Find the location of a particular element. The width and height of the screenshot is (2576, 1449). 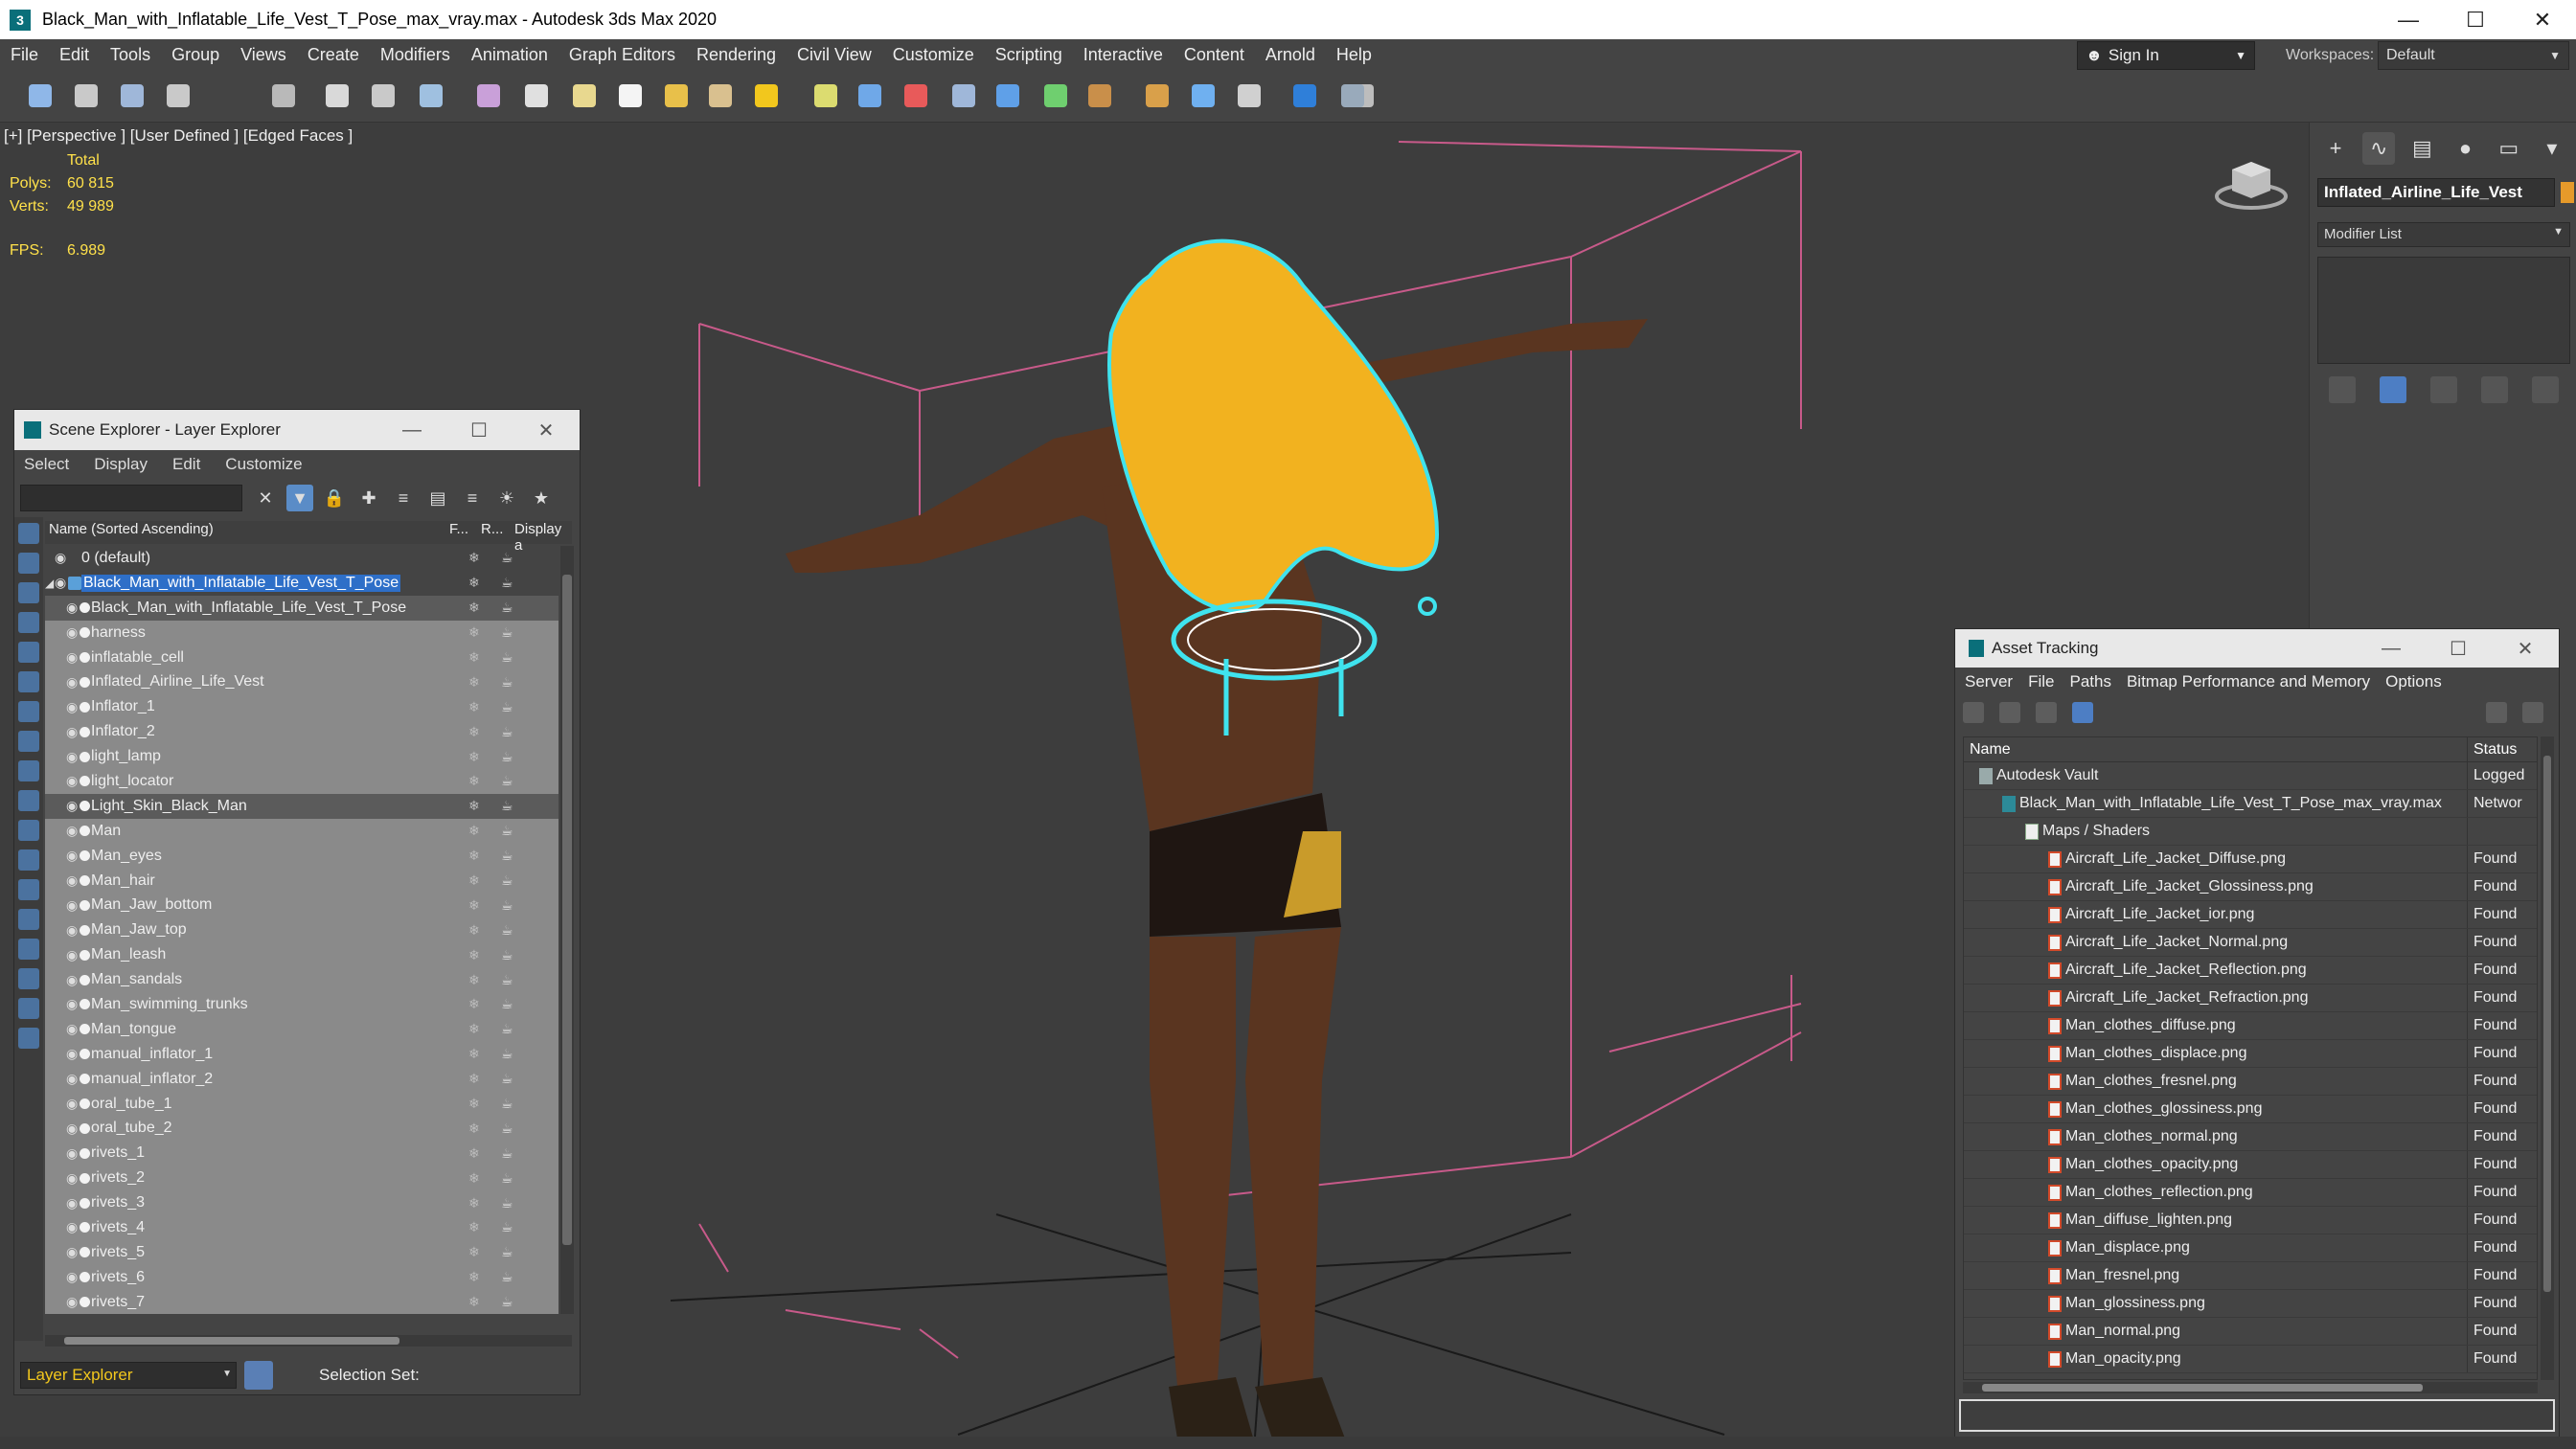

asset-row: Man_opacity.png Found is located at coordinates (2250, 1359).